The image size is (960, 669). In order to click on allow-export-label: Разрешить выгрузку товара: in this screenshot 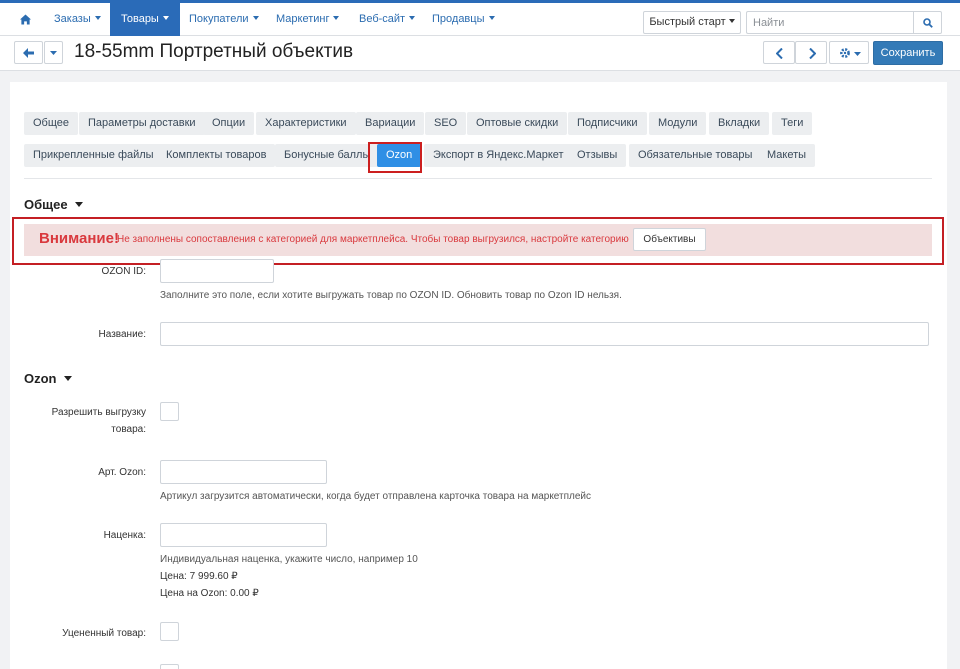, I will do `click(98, 421)`.